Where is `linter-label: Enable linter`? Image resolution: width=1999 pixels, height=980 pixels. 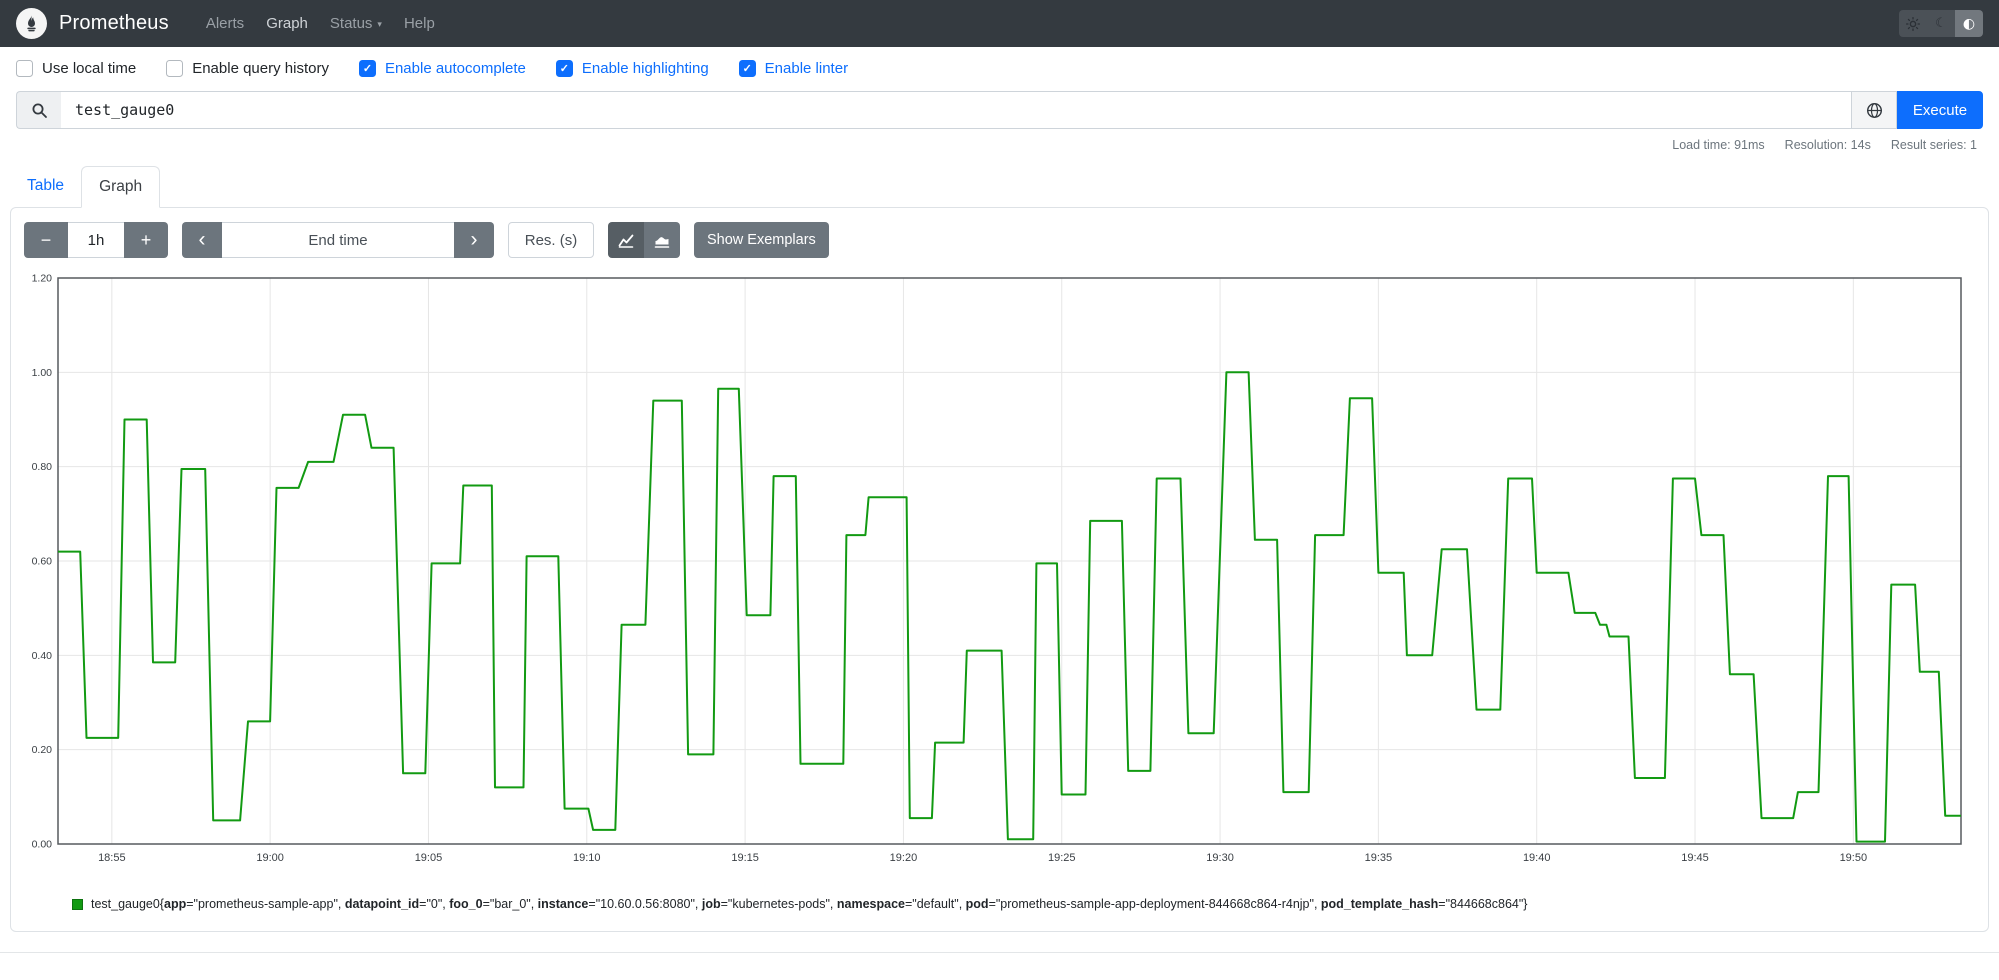 linter-label: Enable linter is located at coordinates (806, 68).